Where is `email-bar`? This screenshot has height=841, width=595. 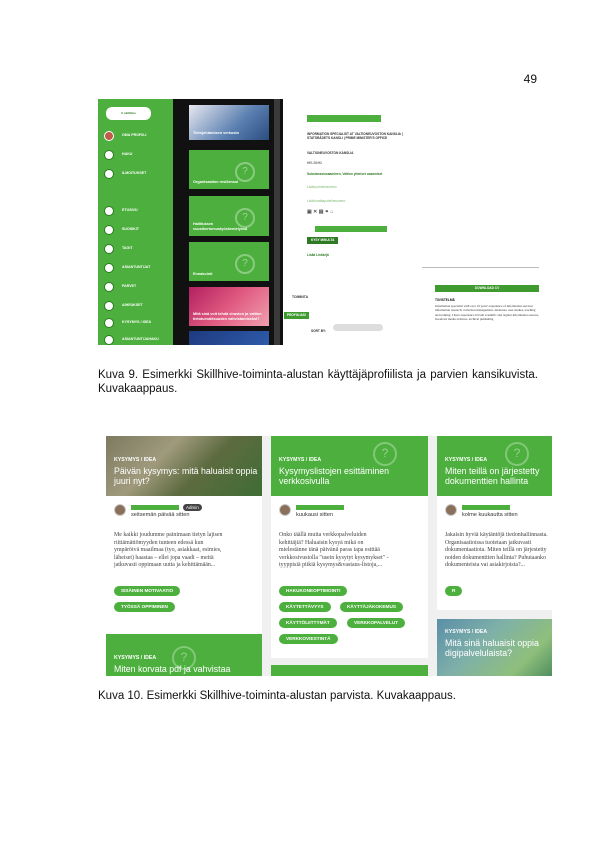 email-bar is located at coordinates (351, 229).